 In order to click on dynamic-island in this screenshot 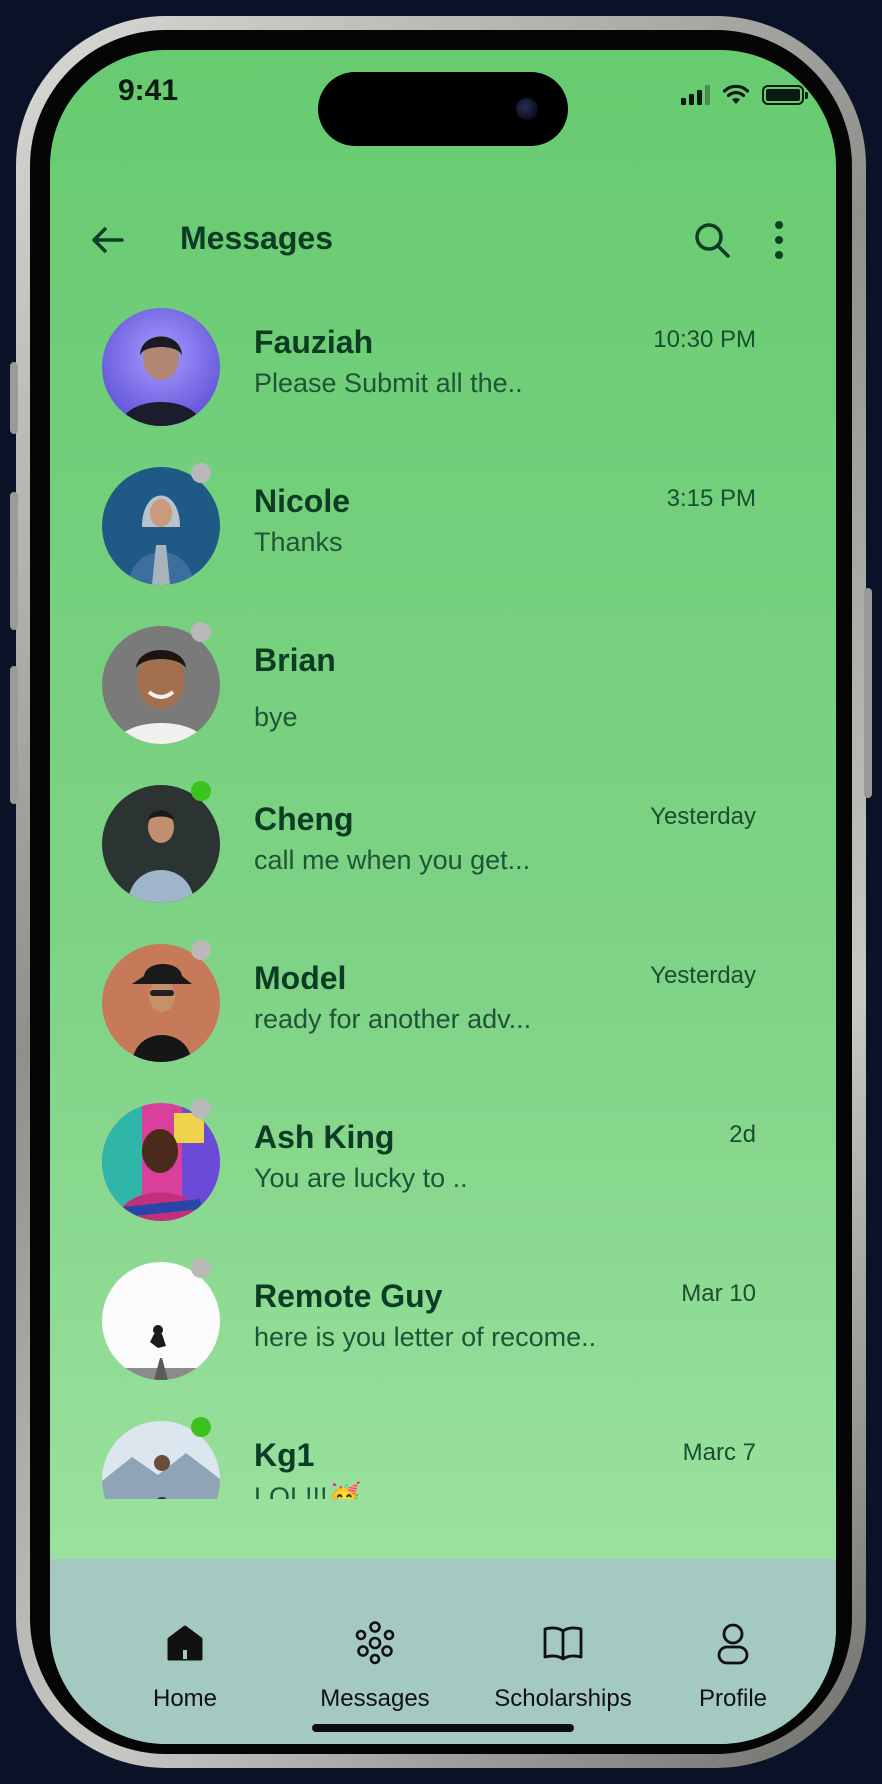, I will do `click(443, 109)`.